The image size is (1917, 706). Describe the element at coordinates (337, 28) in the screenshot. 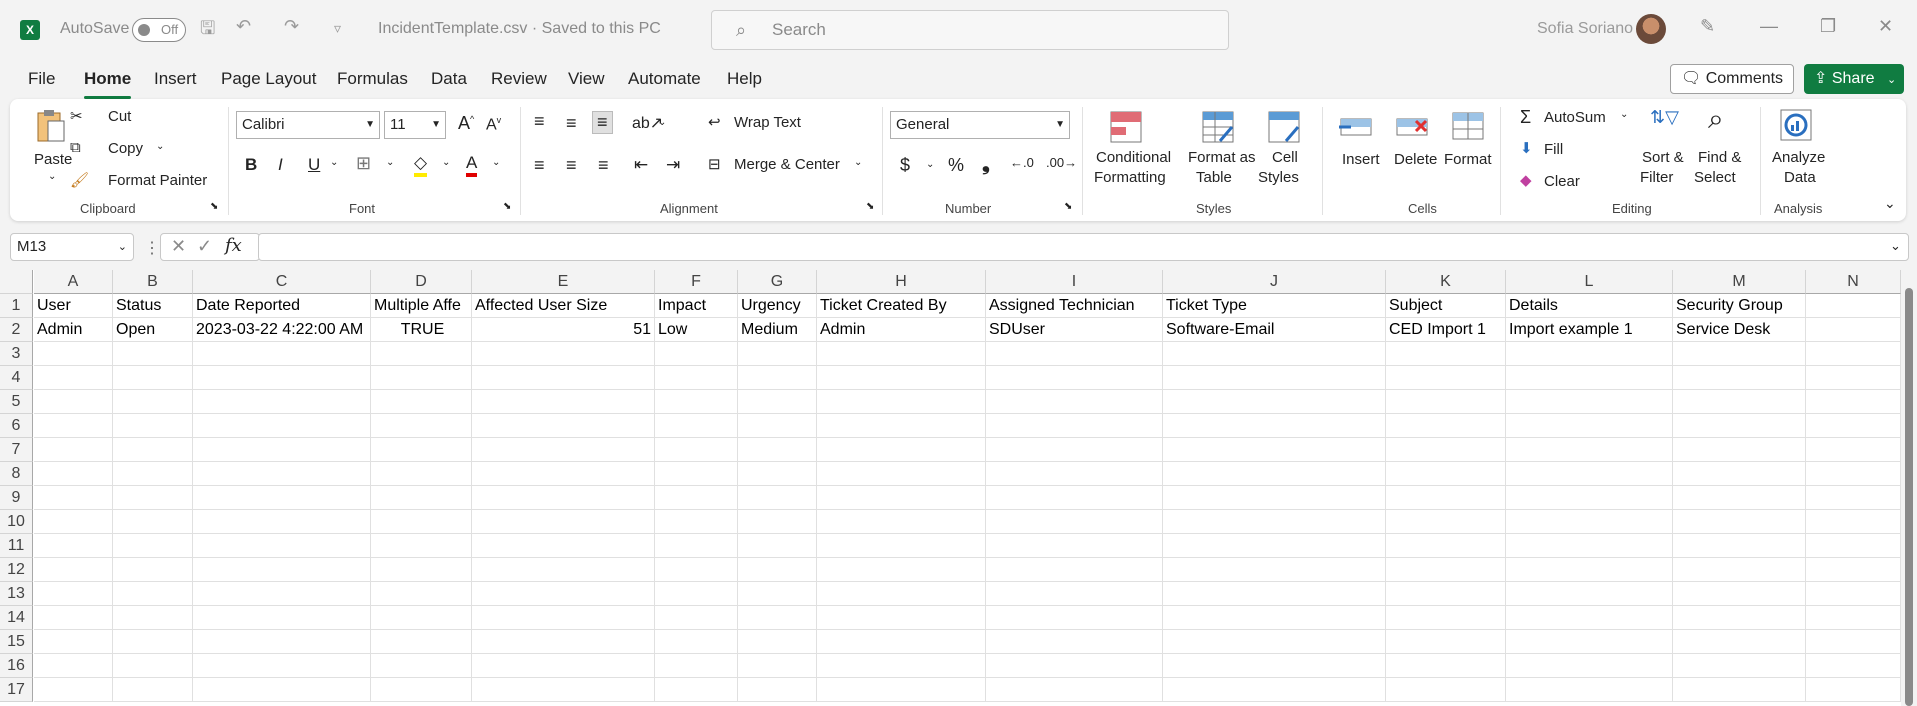

I see `customize-toolbar-icon: ▿` at that location.